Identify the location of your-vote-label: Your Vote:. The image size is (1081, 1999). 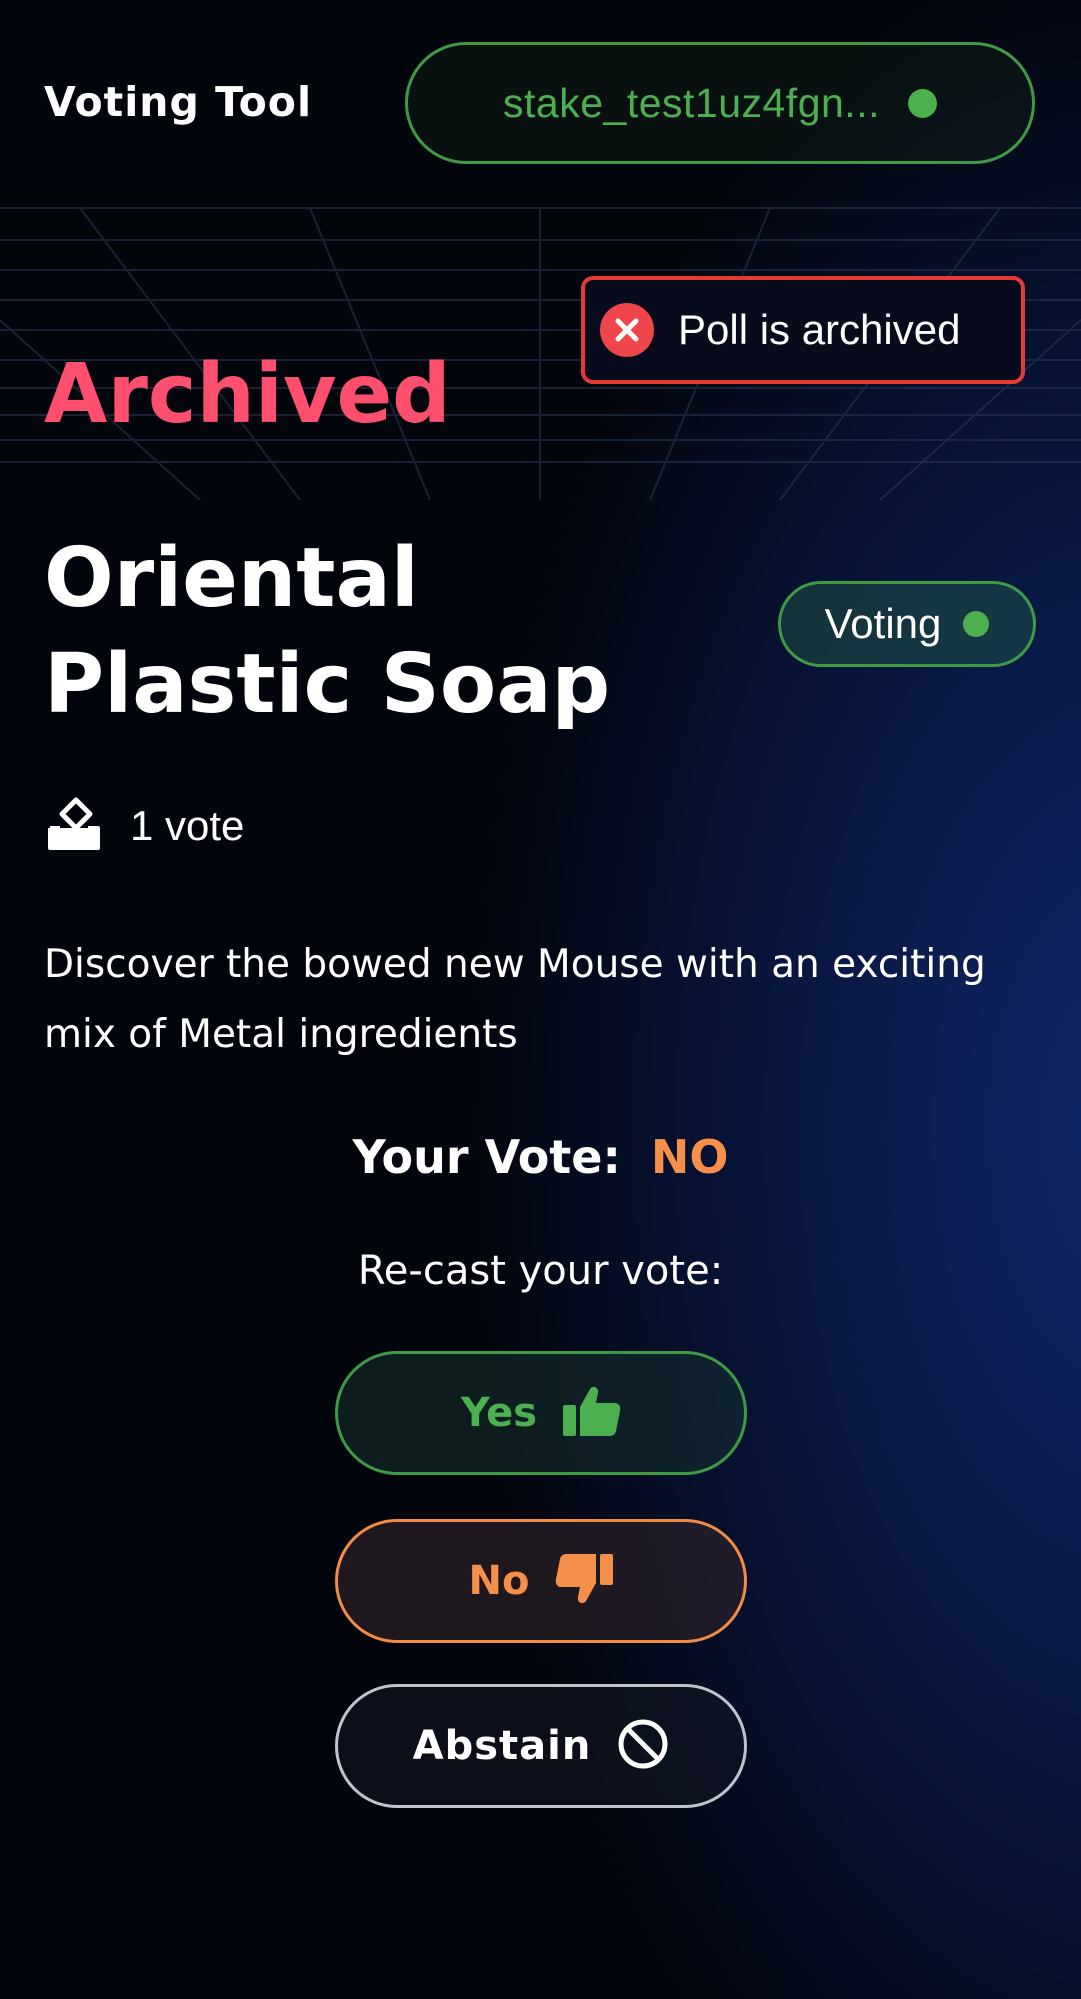
(486, 1157).